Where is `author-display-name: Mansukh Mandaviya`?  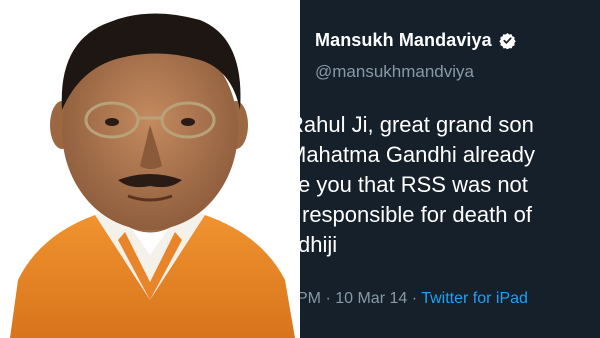 author-display-name: Mansukh Mandaviya is located at coordinates (403, 40).